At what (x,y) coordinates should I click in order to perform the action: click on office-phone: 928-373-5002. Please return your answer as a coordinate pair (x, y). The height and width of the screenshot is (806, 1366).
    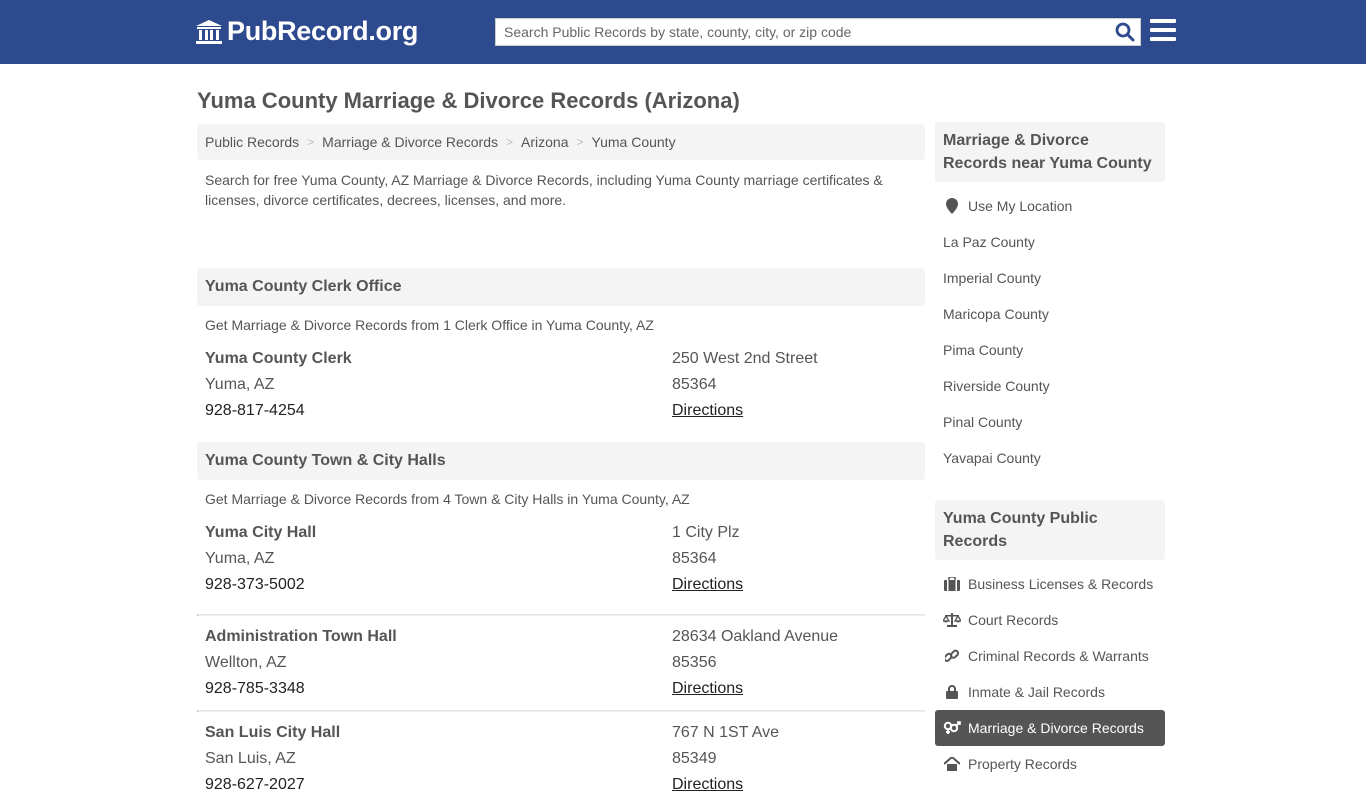
    Looking at the image, I should click on (438, 585).